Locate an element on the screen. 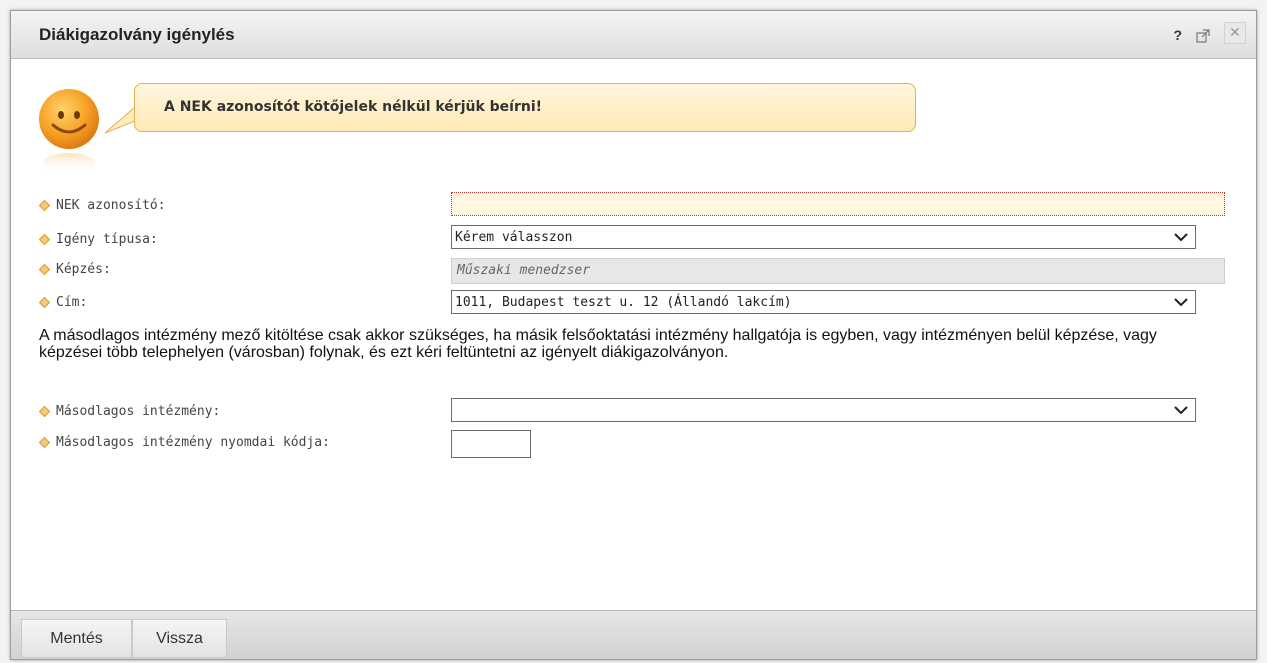 Image resolution: width=1267 pixels, height=663 pixels. nek-label: NEK azonosító: is located at coordinates (102, 205).